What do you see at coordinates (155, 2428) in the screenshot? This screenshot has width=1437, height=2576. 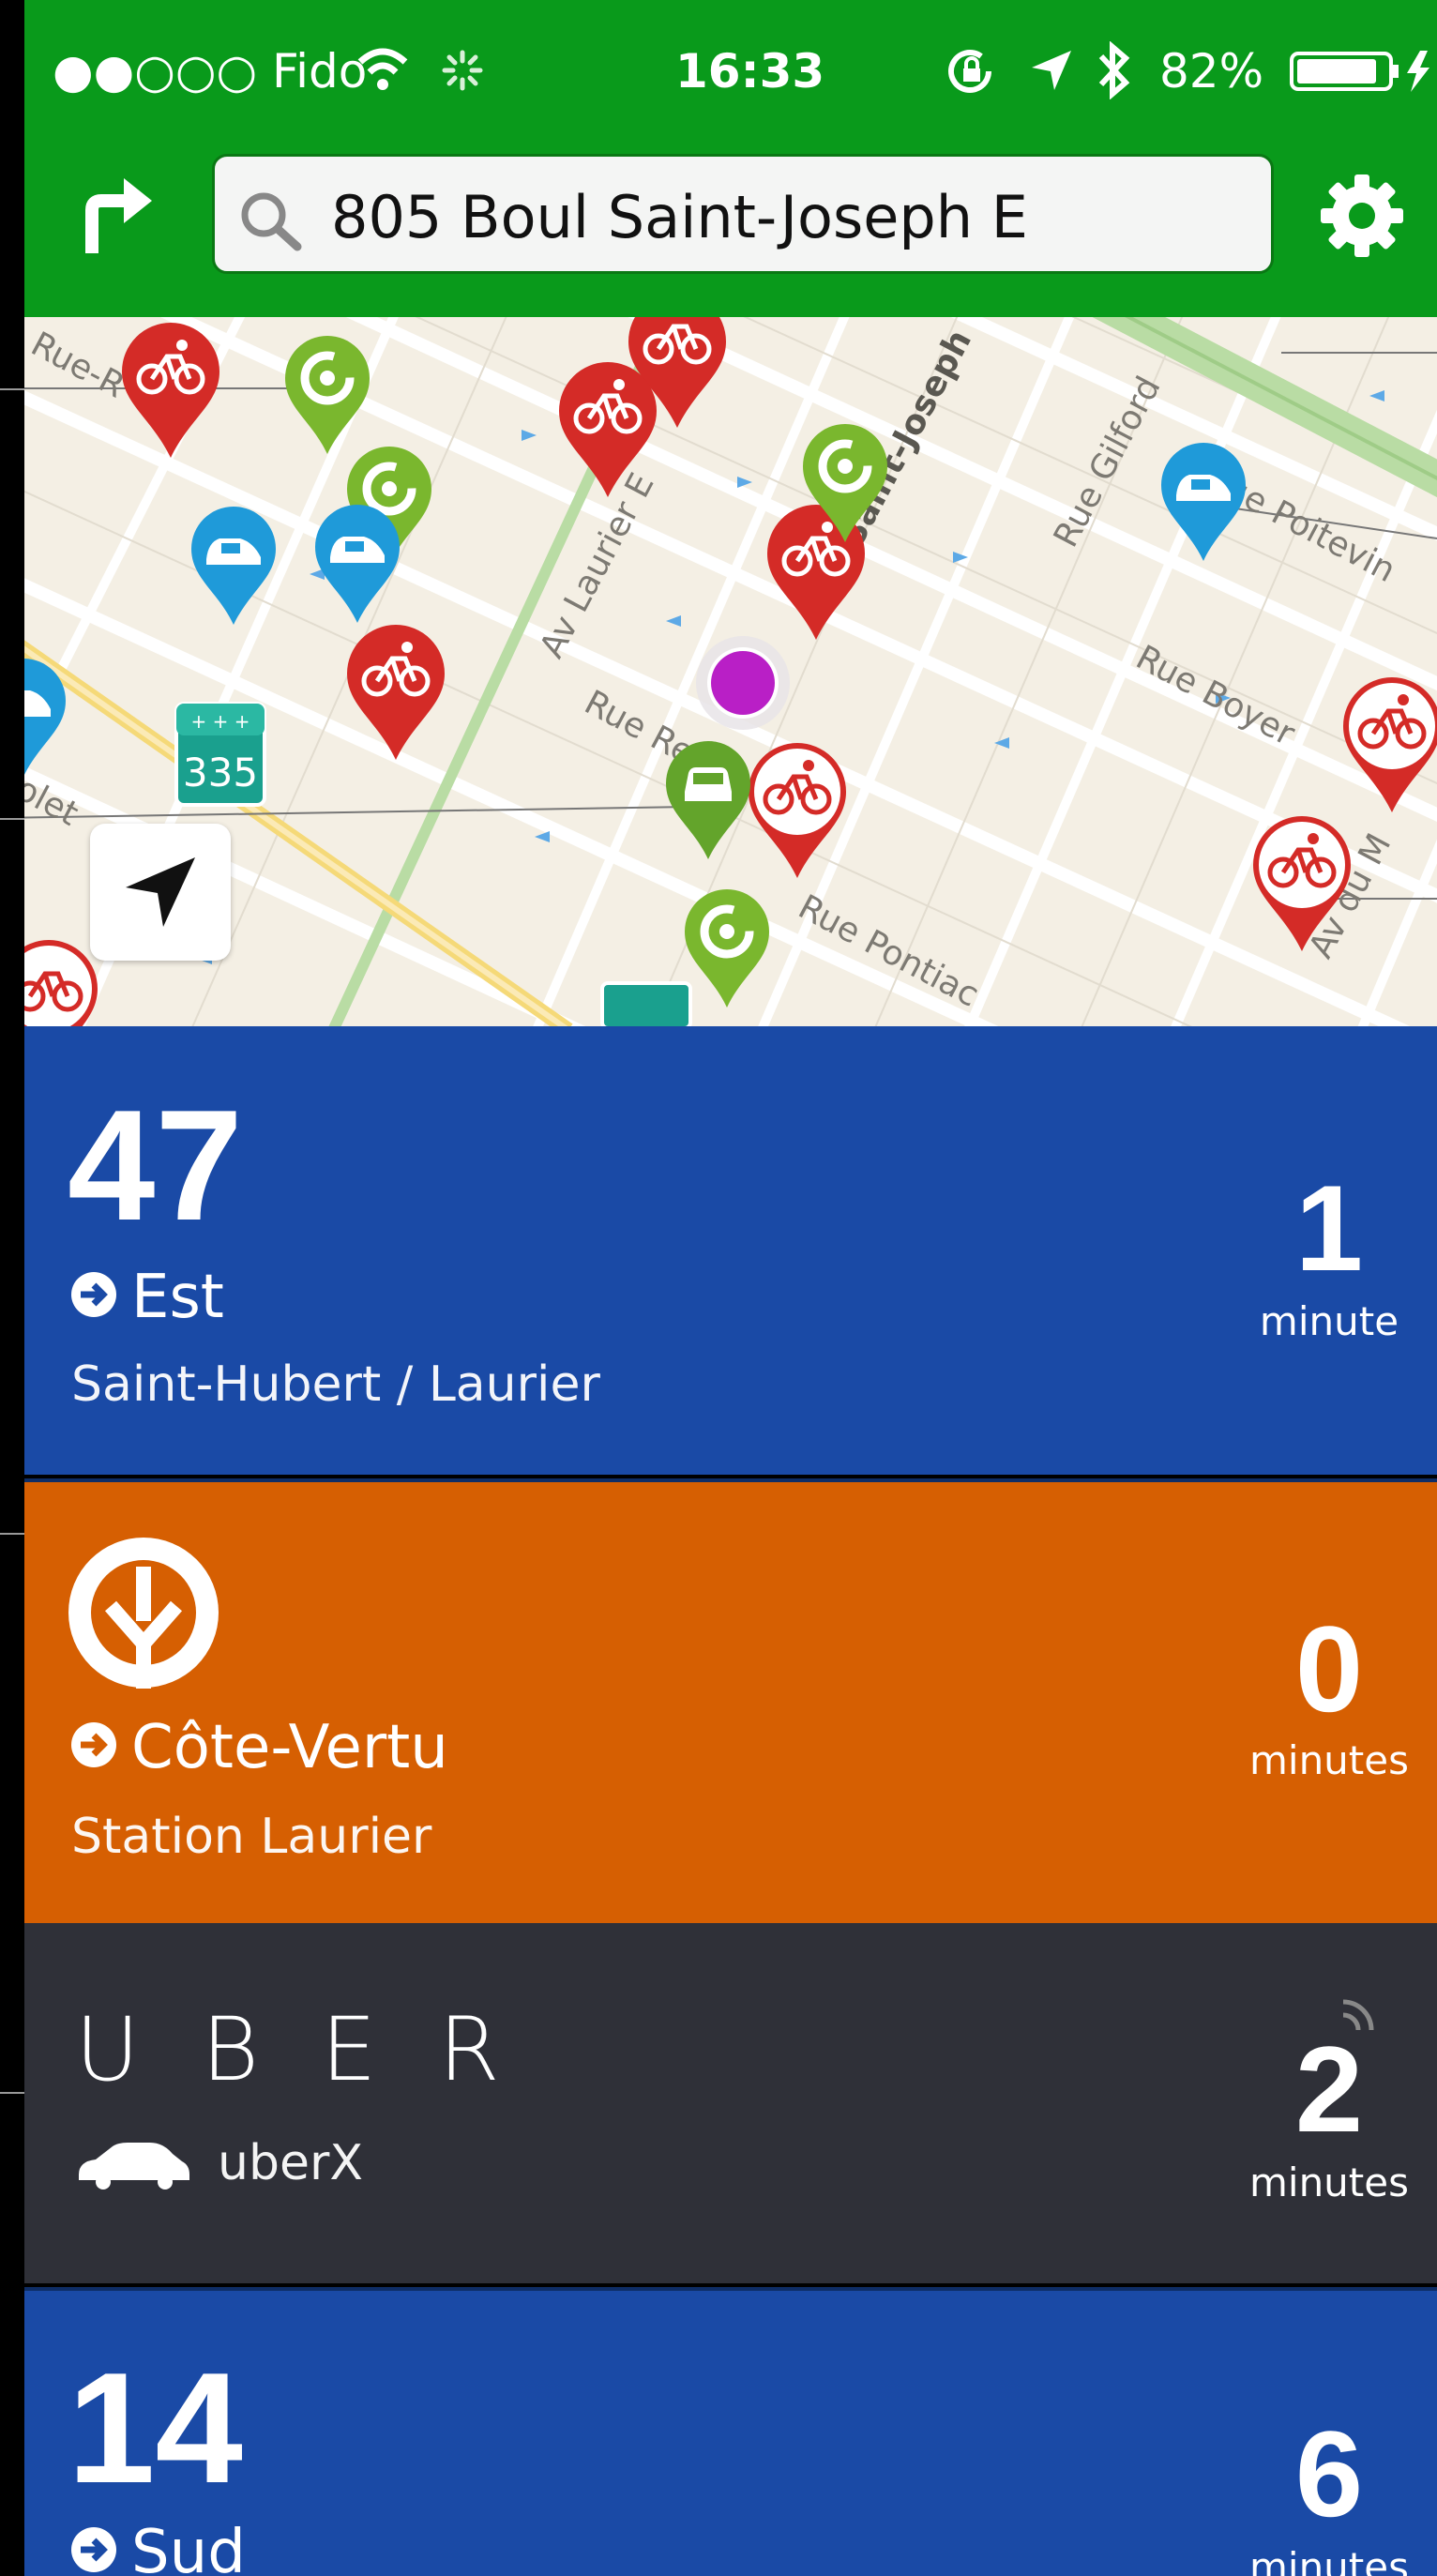 I see `route-number: 14` at bounding box center [155, 2428].